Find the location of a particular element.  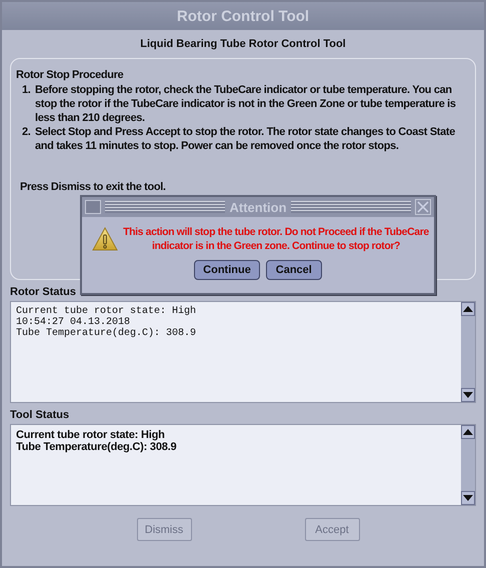

dialog-title: Attention is located at coordinates (258, 207).